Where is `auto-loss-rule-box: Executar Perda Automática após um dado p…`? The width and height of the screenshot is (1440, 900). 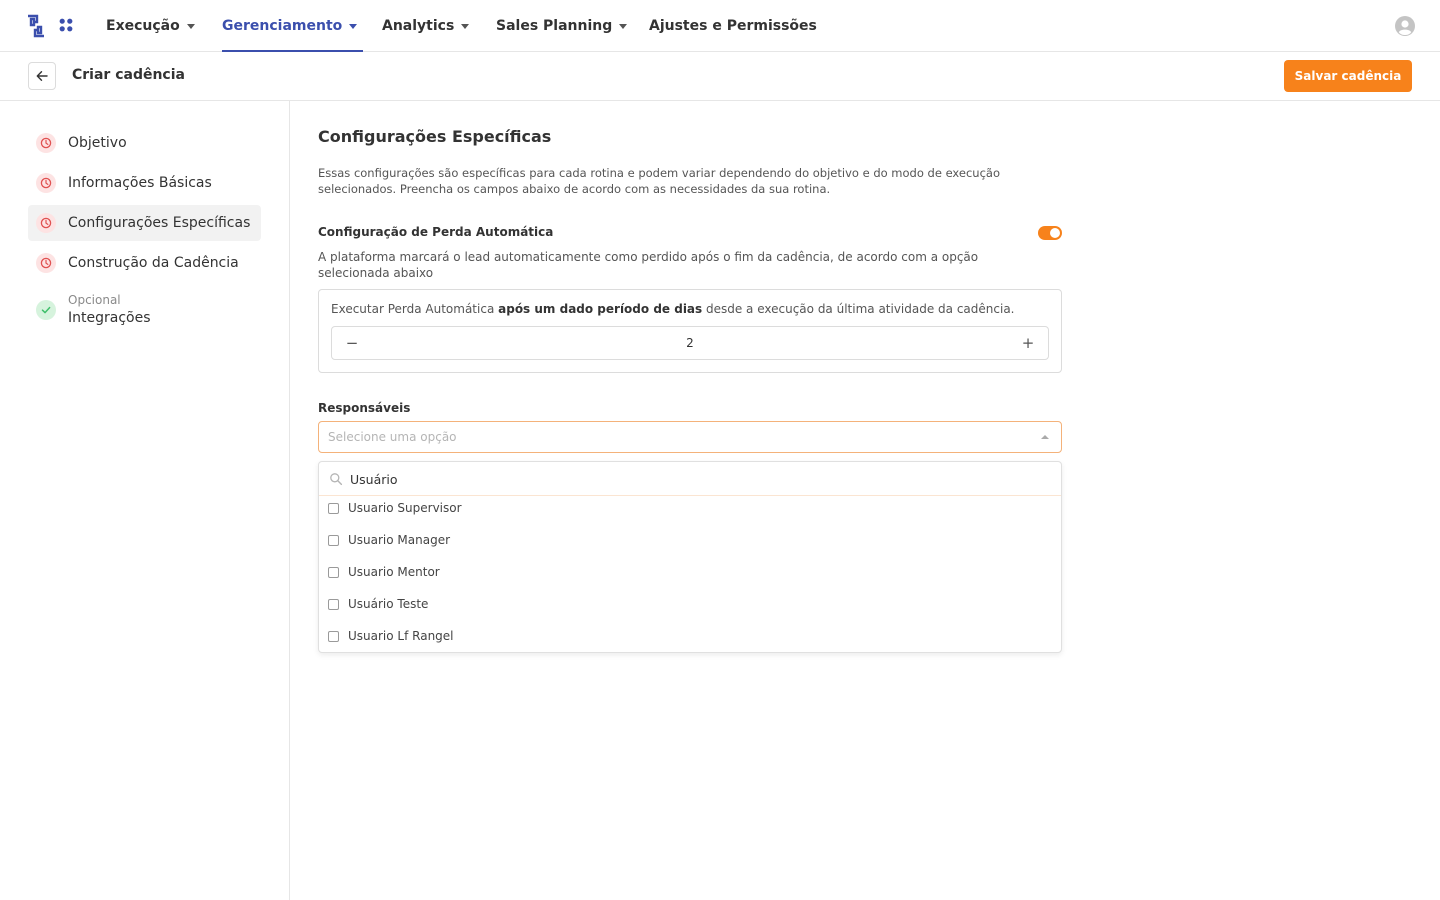 auto-loss-rule-box: Executar Perda Automática após um dado p… is located at coordinates (690, 331).